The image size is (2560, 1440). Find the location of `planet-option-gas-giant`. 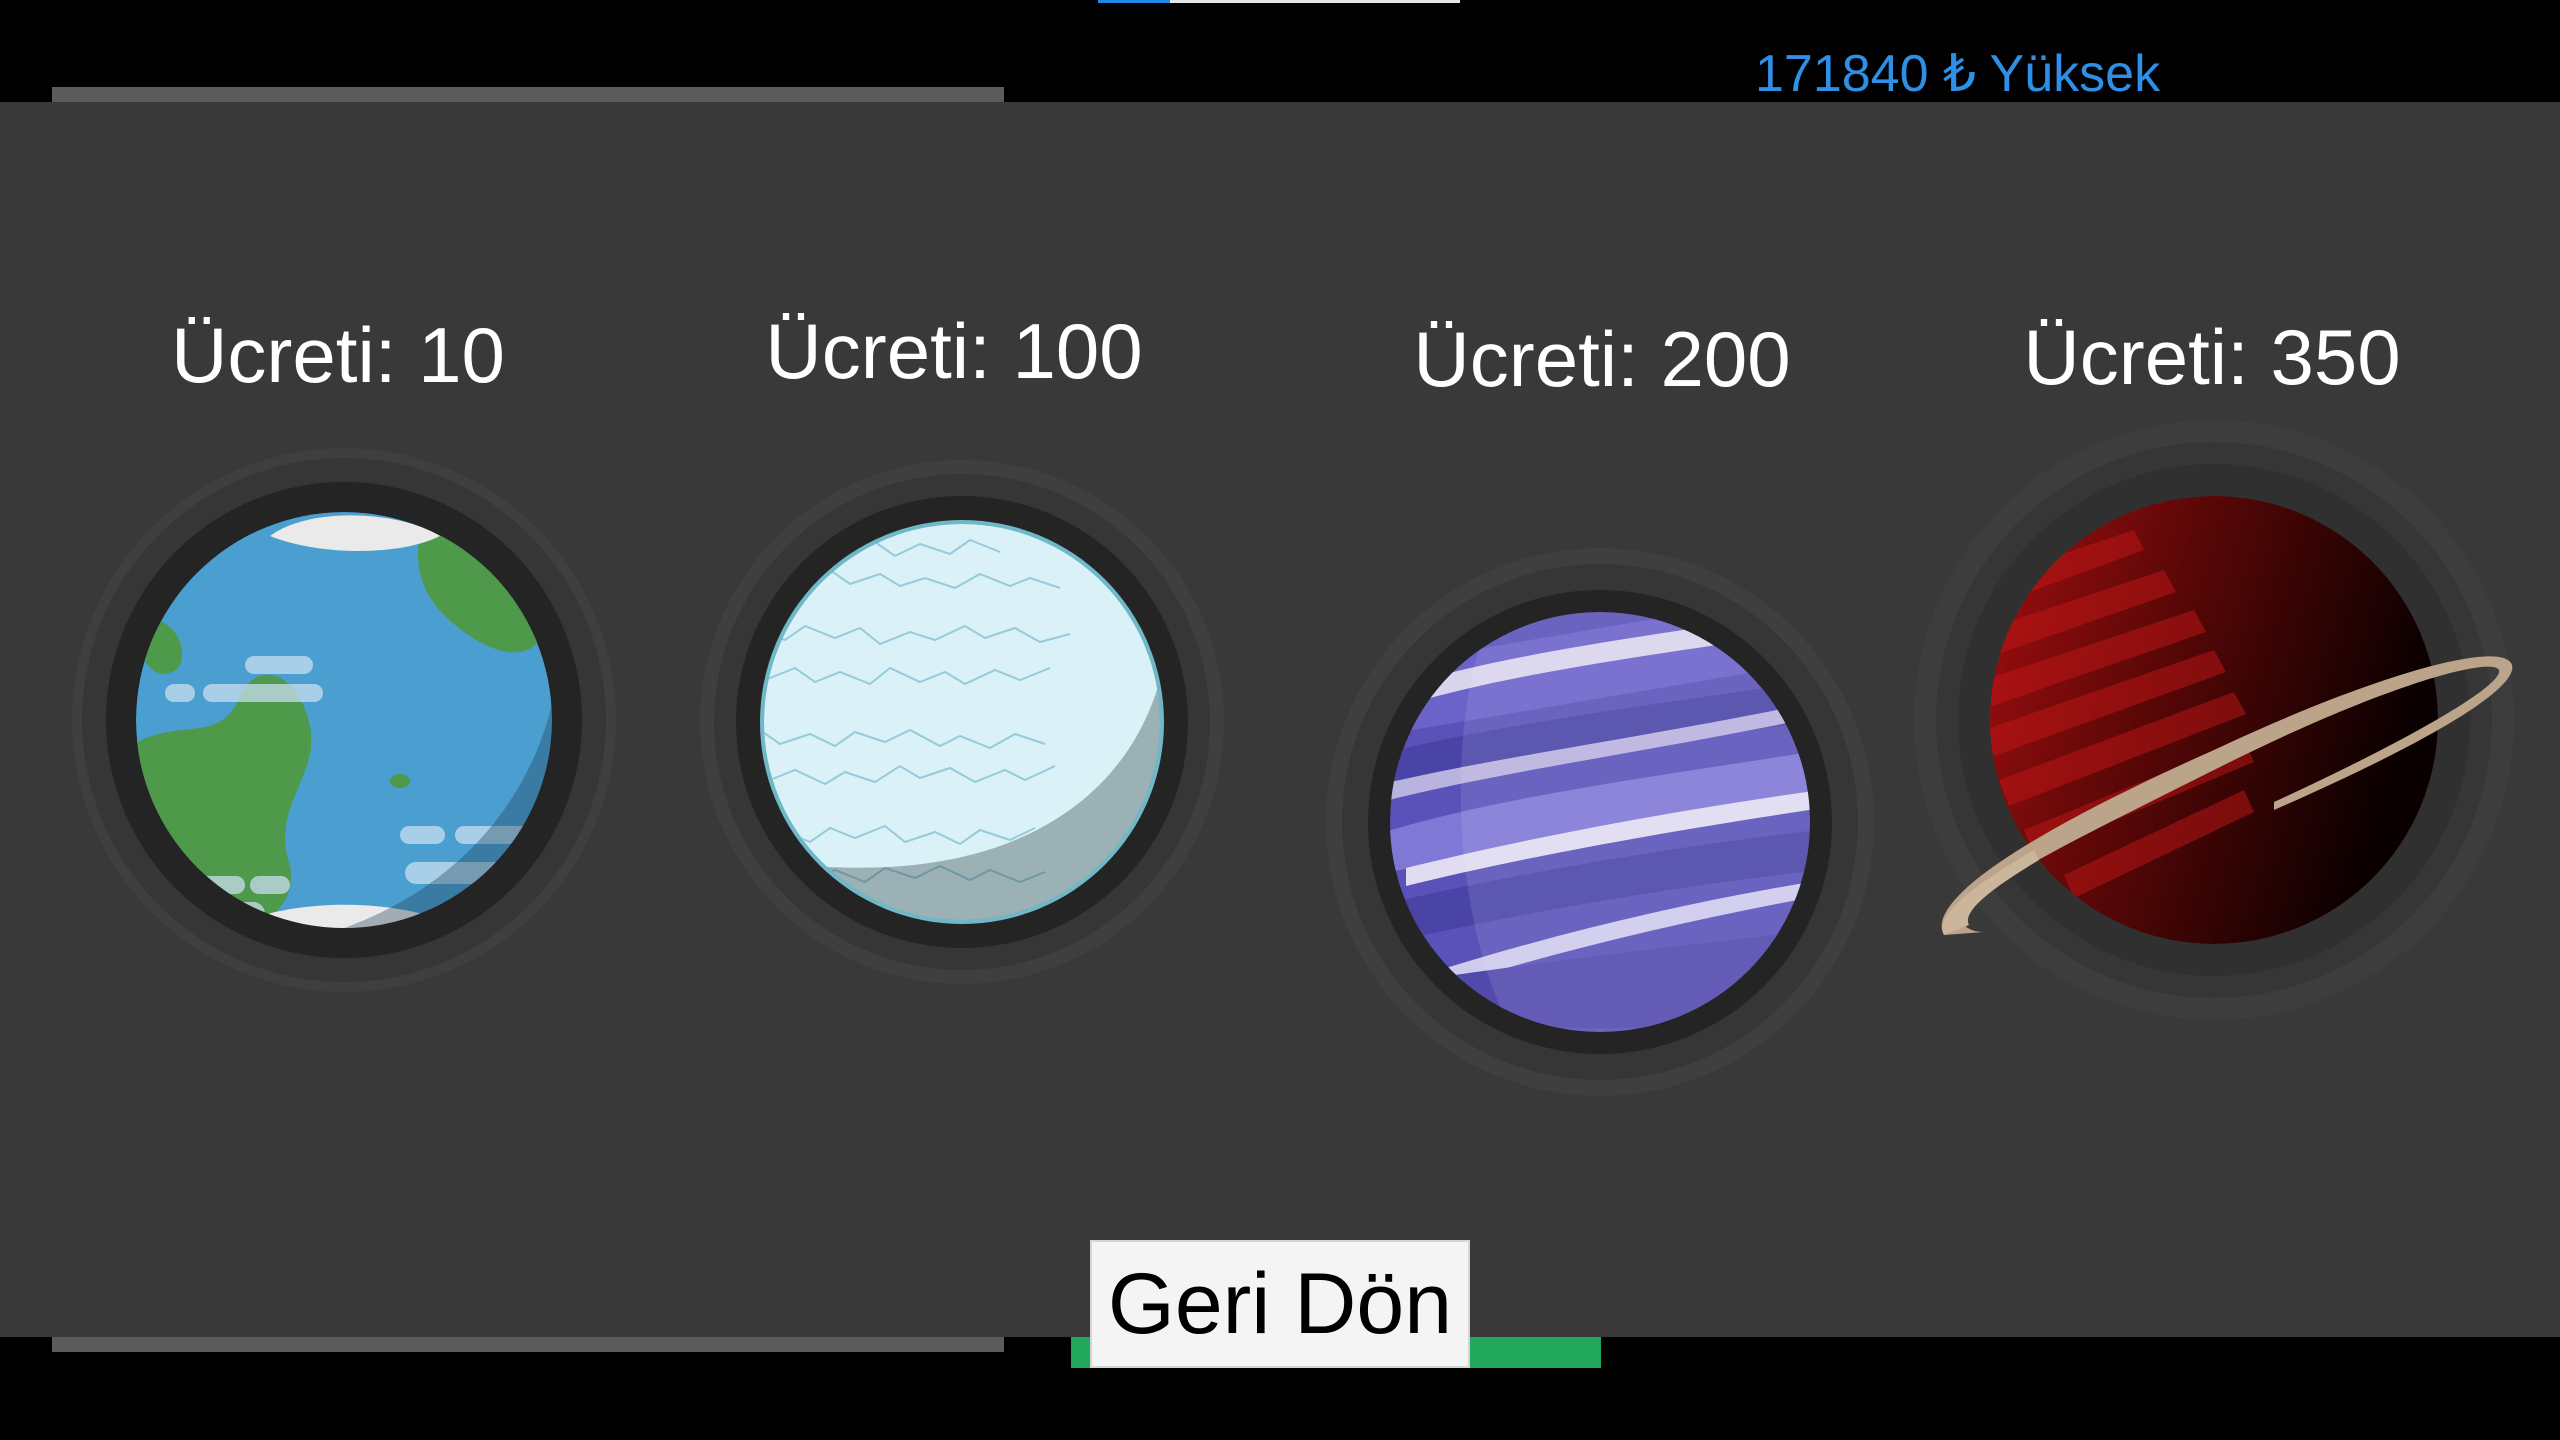

planet-option-gas-giant is located at coordinates (1600, 822).